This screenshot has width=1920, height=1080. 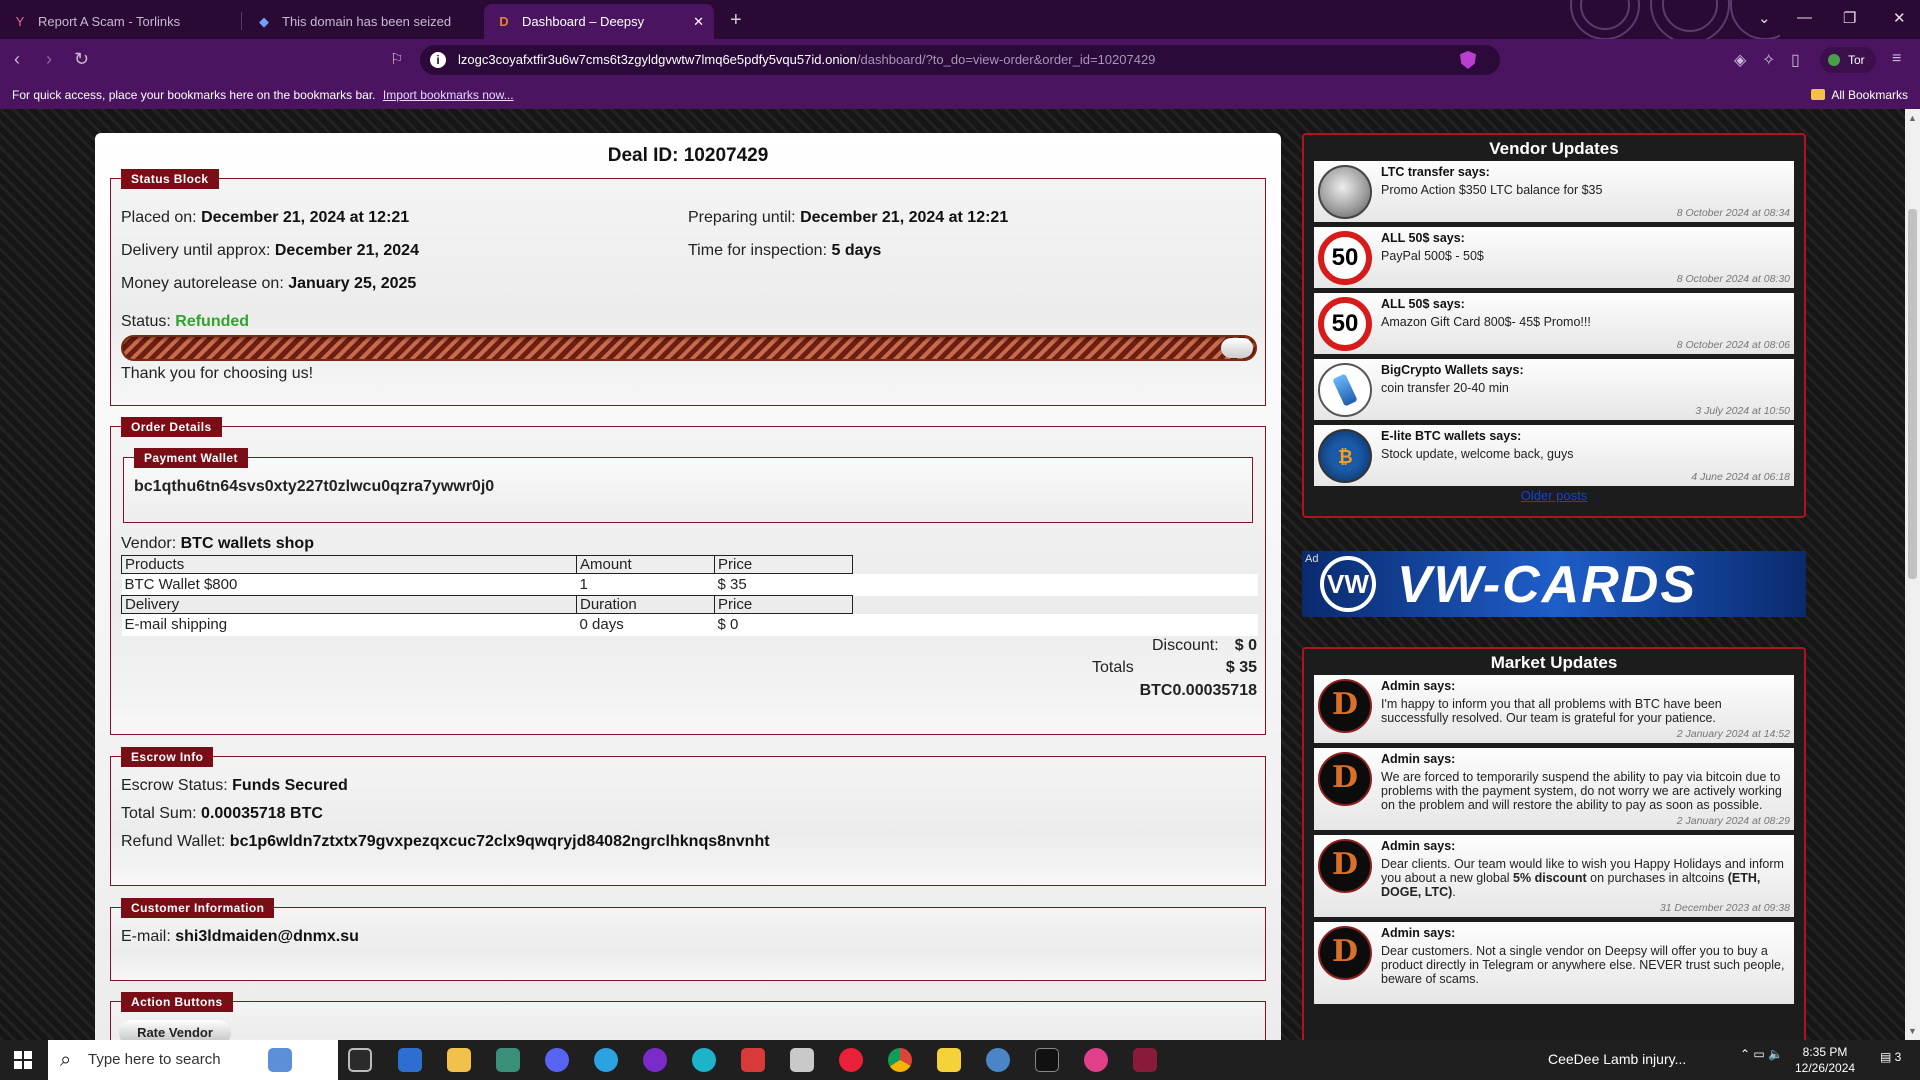 What do you see at coordinates (1418, 933) in the screenshot?
I see `update-author: Admin says:` at bounding box center [1418, 933].